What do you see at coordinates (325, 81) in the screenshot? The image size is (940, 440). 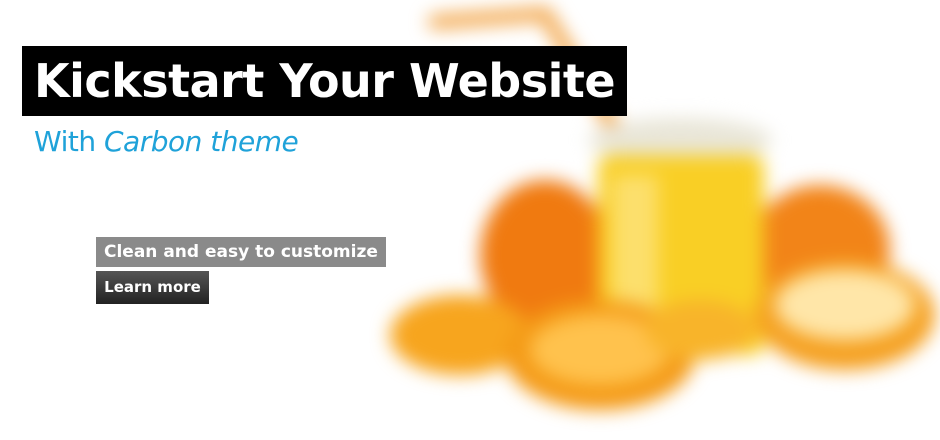 I see `slide-headline: Kickstart Your Website` at bounding box center [325, 81].